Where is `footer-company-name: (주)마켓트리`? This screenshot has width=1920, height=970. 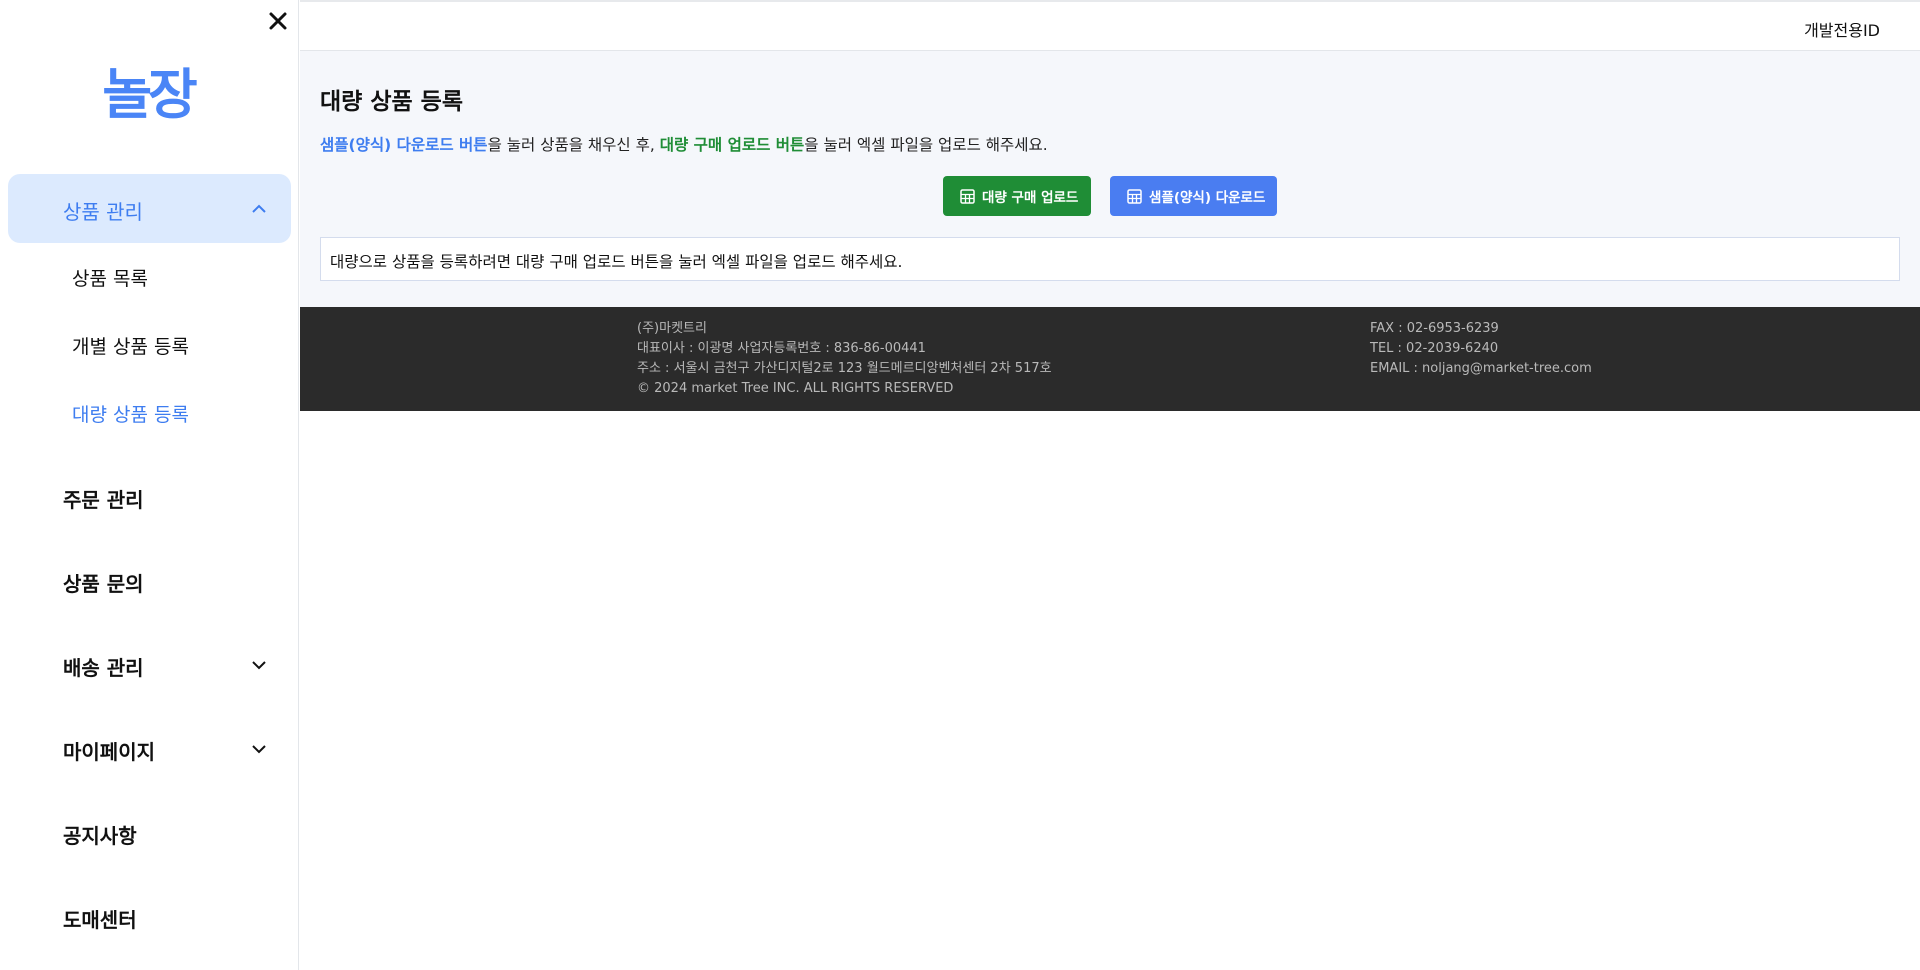 footer-company-name: (주)마켓트리 is located at coordinates (672, 328).